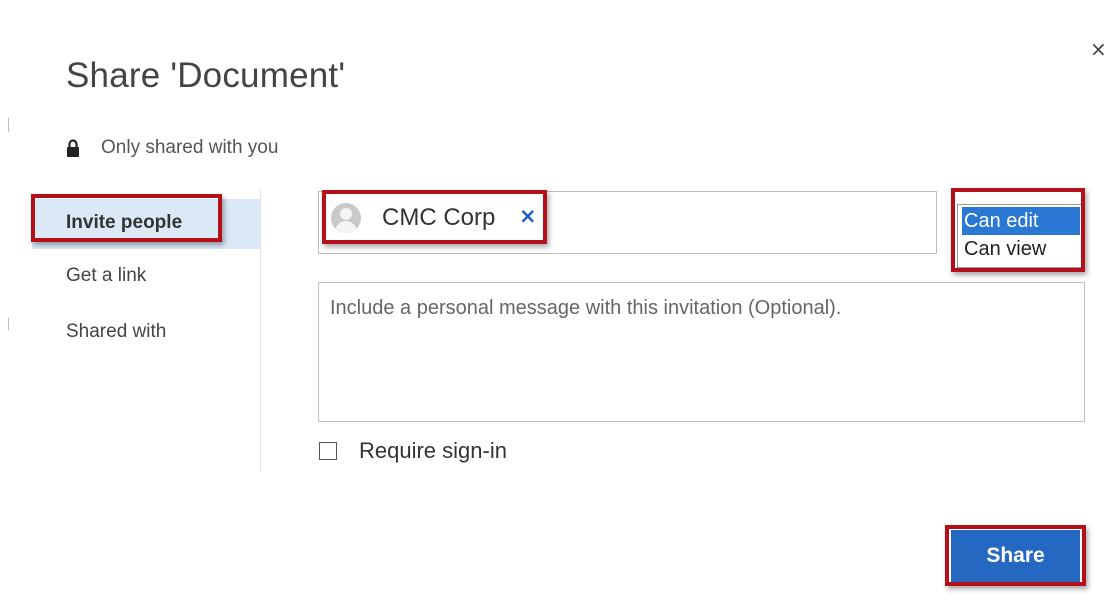 This screenshot has width=1105, height=601. I want to click on nav-item-label: Invite people, so click(124, 222).